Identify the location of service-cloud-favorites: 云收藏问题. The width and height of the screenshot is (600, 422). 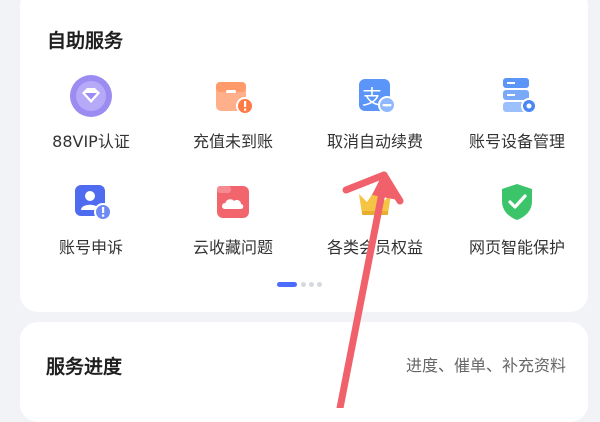
(233, 219).